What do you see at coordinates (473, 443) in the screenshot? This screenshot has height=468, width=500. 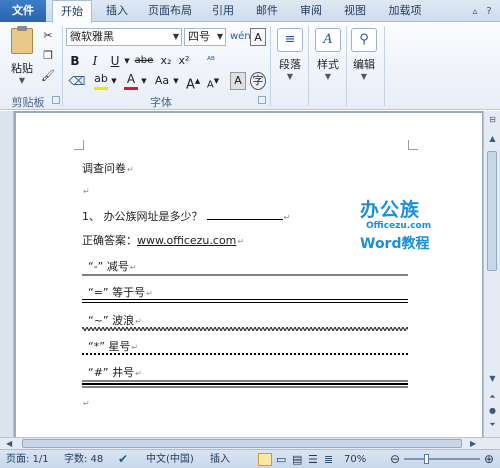 I see `scroll-right-icon: ▶` at bounding box center [473, 443].